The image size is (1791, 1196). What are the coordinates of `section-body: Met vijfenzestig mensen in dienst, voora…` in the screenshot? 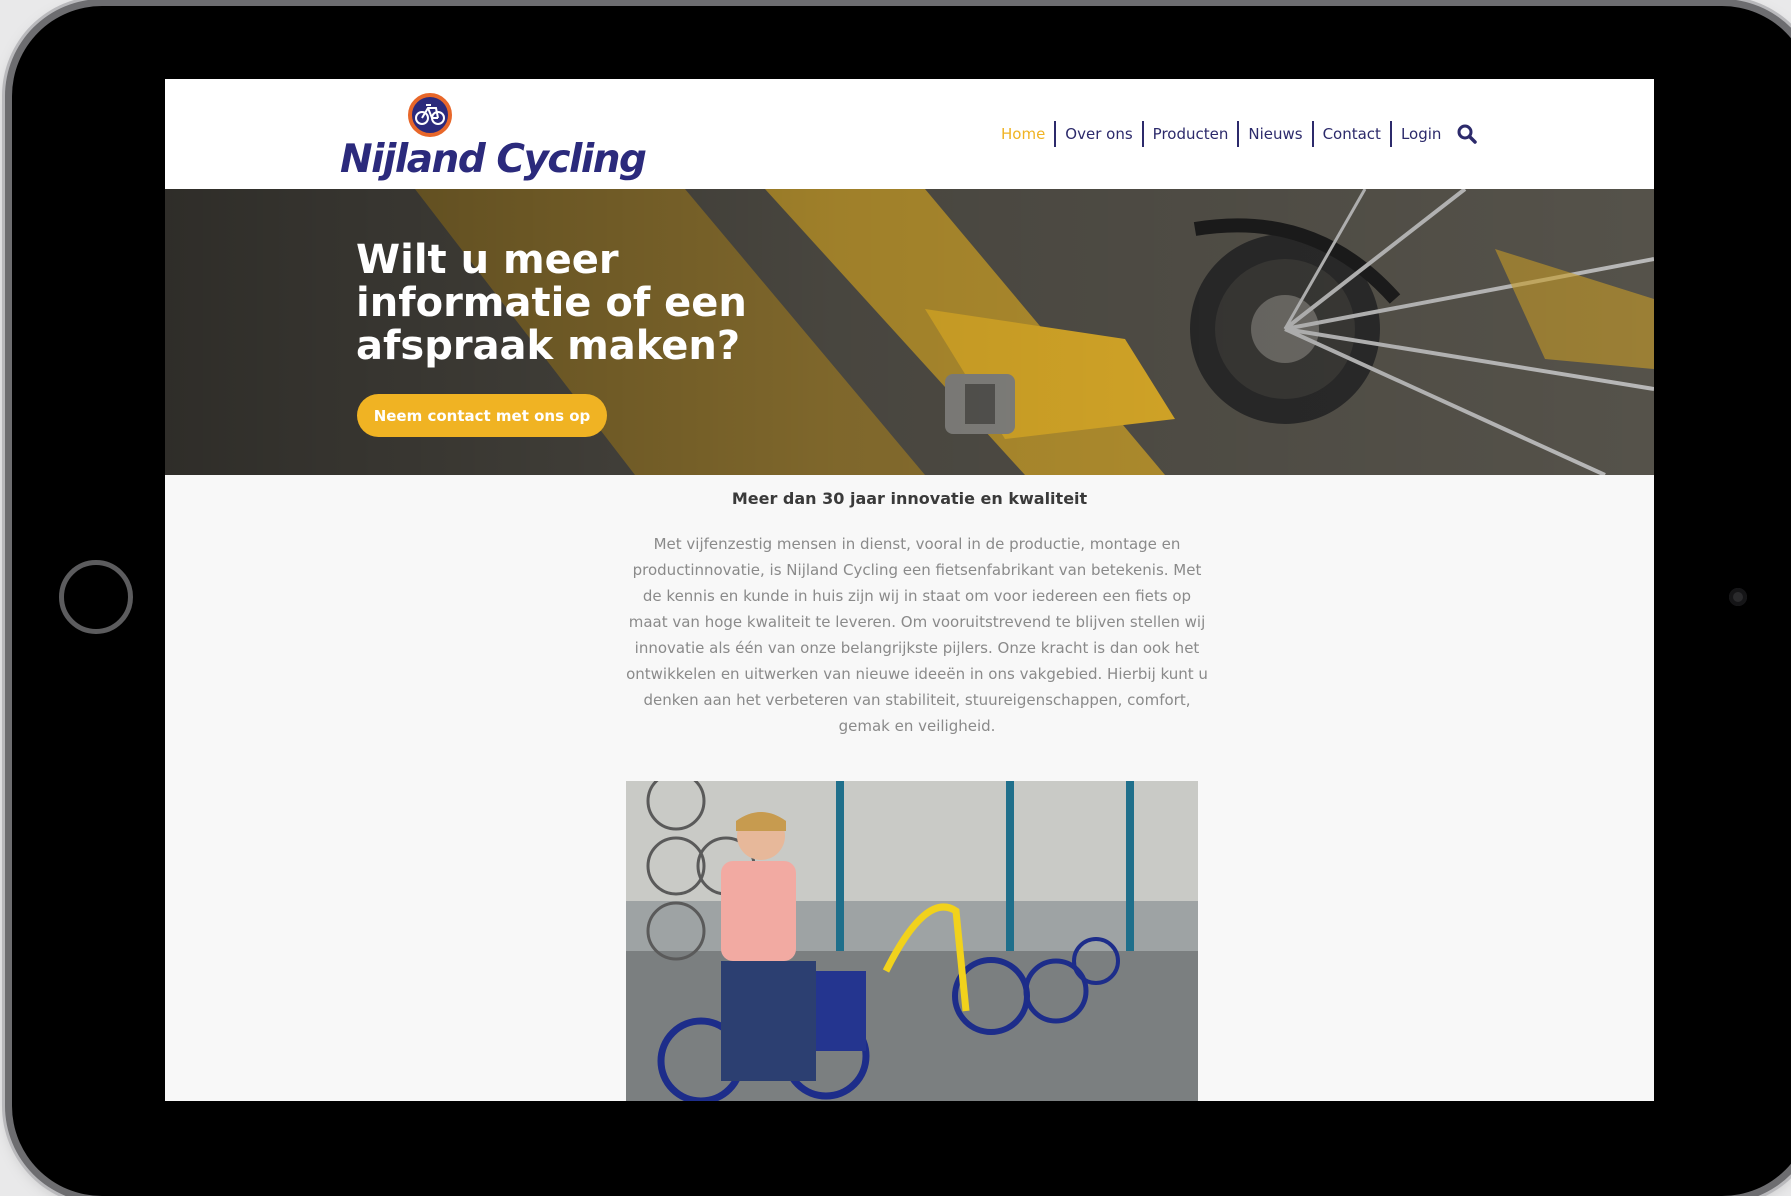 It's located at (917, 635).